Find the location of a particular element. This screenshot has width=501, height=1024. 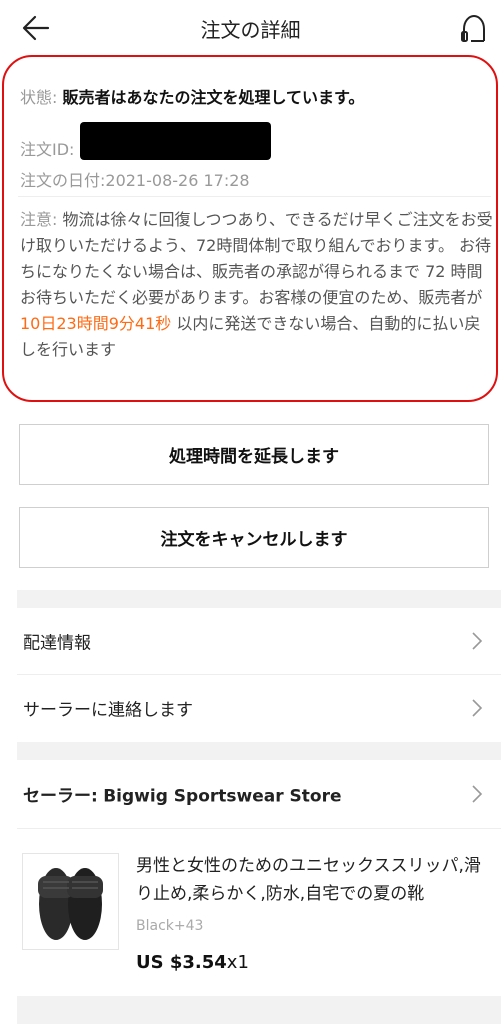

product-image is located at coordinates (70, 901).